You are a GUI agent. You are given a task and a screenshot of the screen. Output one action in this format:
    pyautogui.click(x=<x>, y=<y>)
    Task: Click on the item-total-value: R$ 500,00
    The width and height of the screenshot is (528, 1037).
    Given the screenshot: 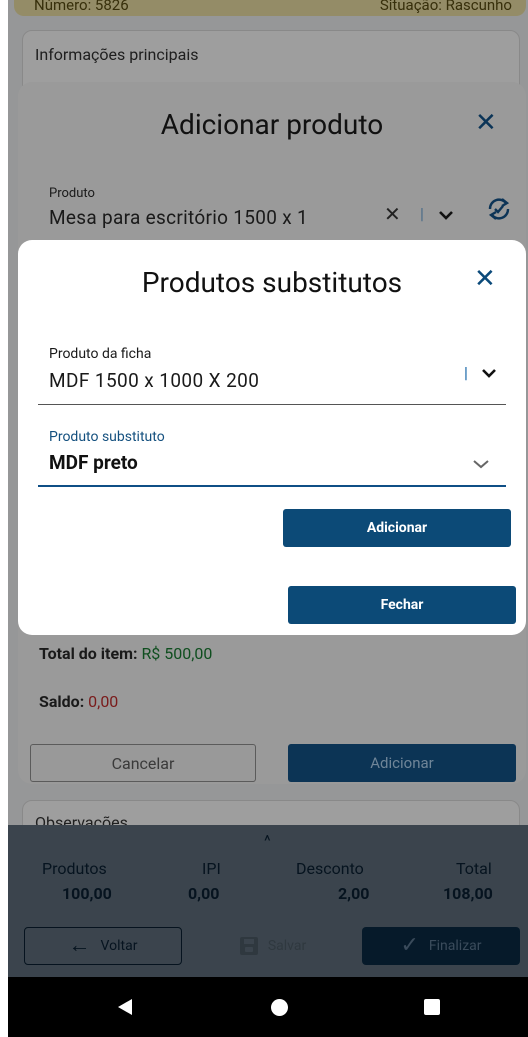 What is the action you would take?
    pyautogui.click(x=177, y=653)
    